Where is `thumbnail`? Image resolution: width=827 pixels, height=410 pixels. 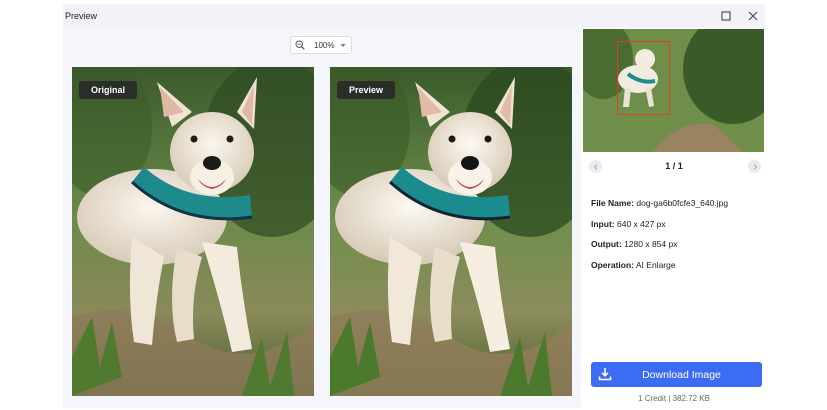 thumbnail is located at coordinates (673, 90).